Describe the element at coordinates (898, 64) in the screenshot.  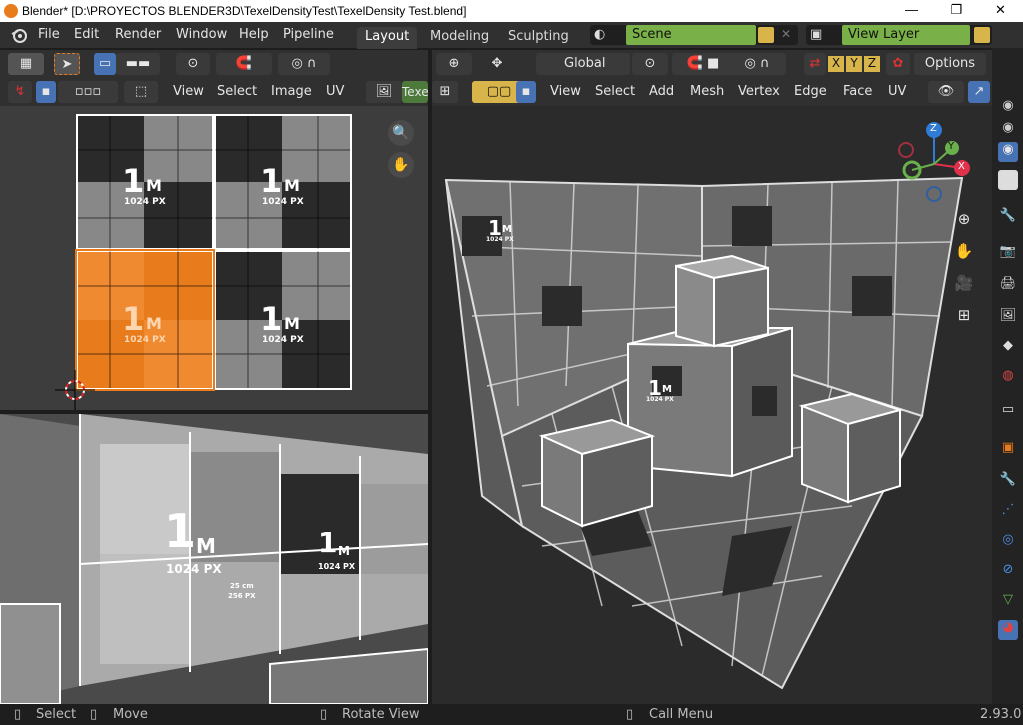
I see `auto-merge-icon: ✿` at that location.